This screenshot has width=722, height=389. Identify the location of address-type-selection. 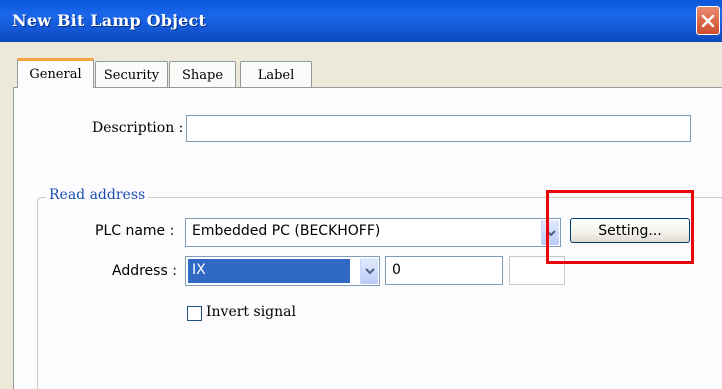
(269, 271).